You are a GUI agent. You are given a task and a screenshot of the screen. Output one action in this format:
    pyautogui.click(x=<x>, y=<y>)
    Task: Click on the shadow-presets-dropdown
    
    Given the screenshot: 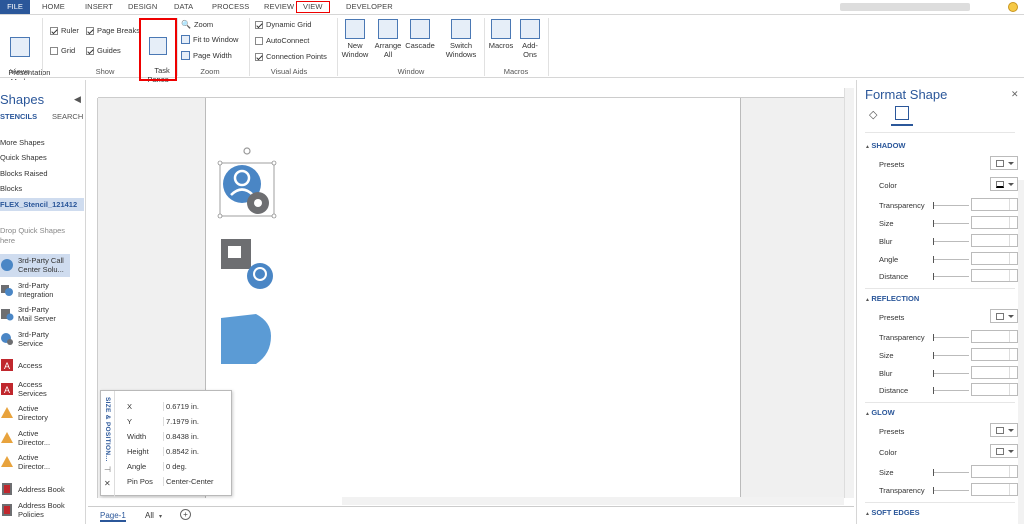 What is the action you would take?
    pyautogui.click(x=1004, y=163)
    